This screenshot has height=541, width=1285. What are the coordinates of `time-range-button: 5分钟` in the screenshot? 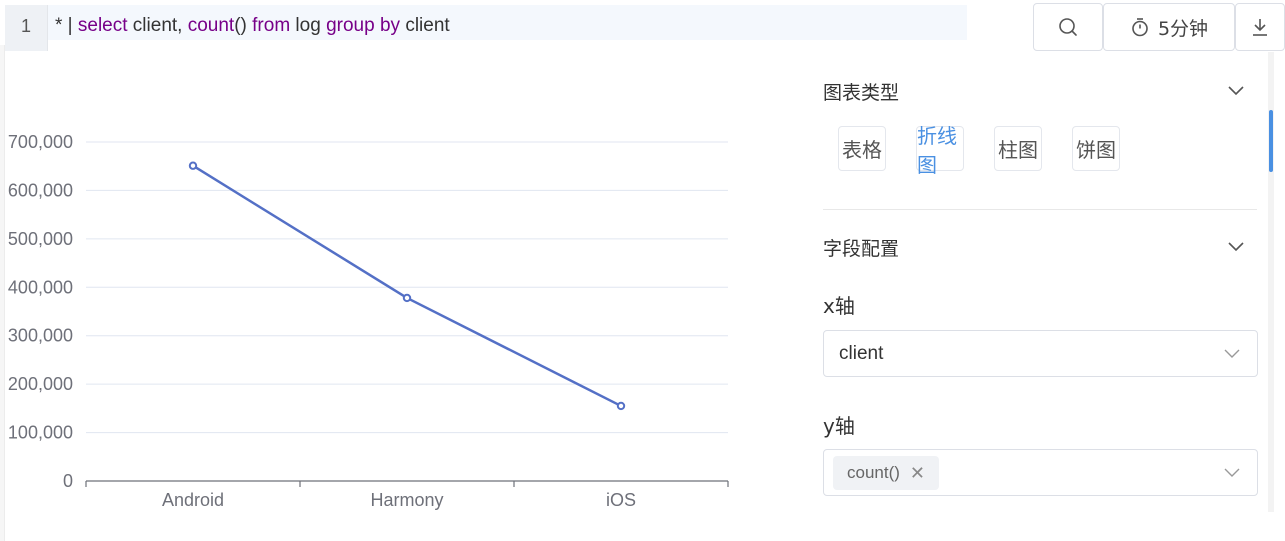 It's located at (1169, 27).